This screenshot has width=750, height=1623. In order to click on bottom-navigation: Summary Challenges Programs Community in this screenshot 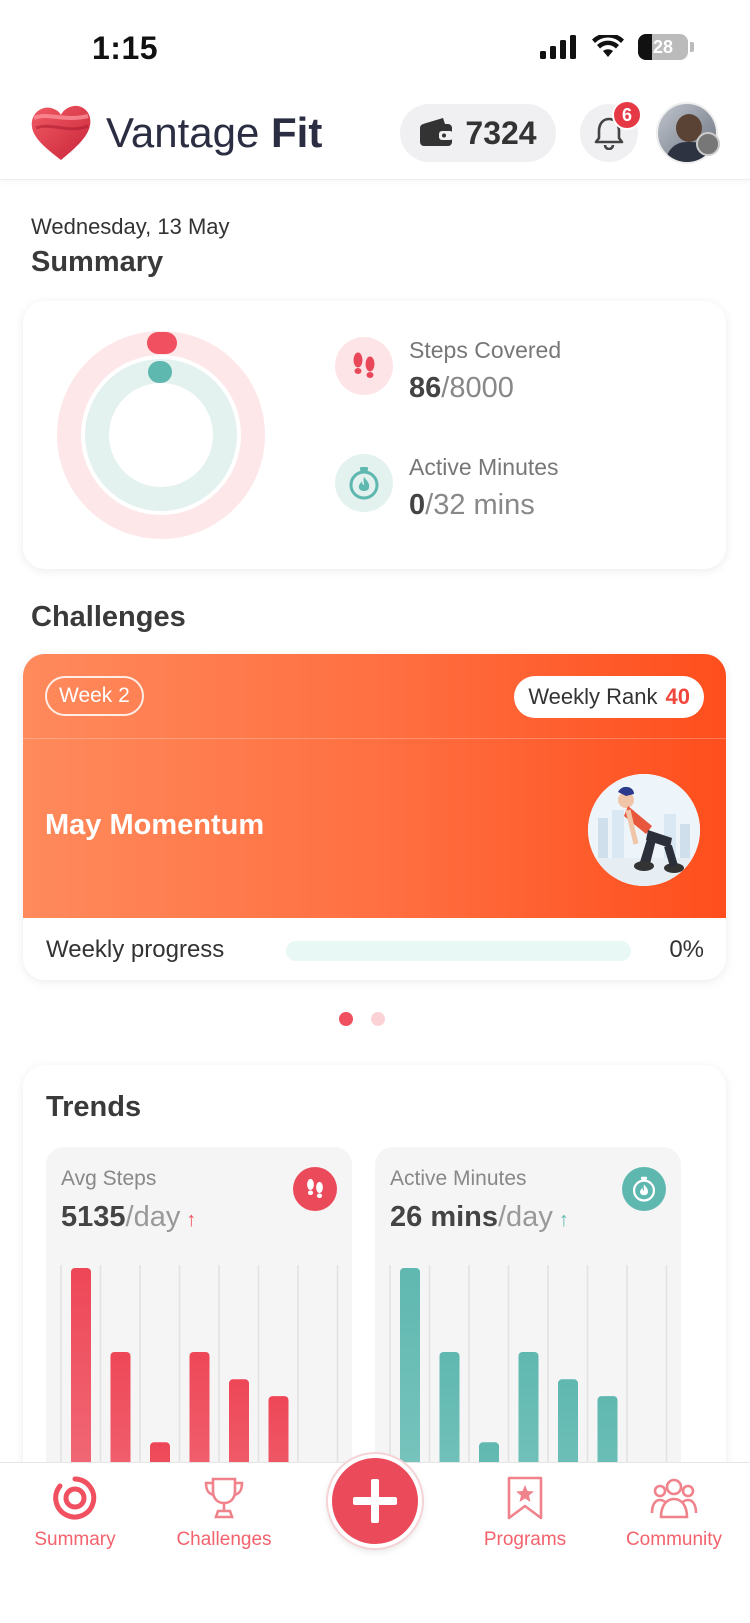, I will do `click(375, 1538)`.